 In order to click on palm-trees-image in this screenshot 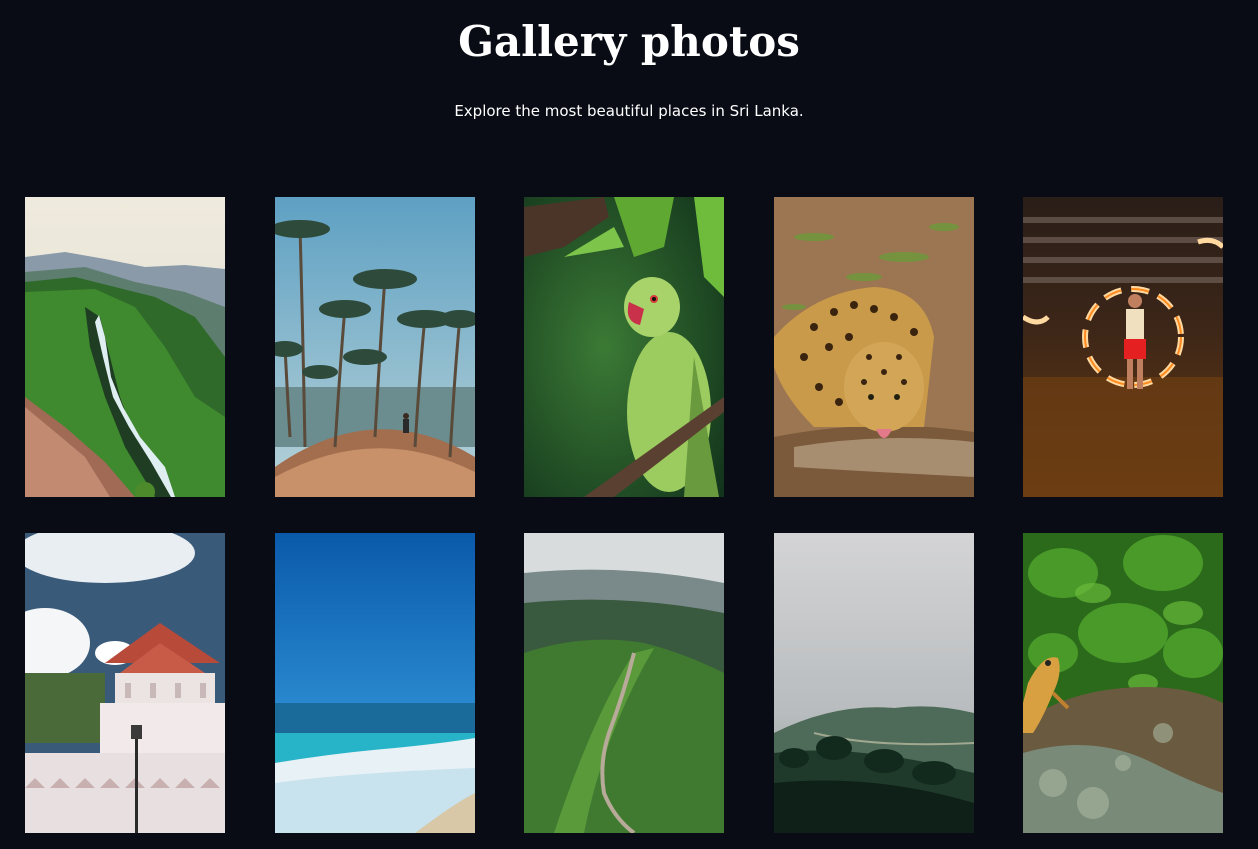, I will do `click(374, 347)`.